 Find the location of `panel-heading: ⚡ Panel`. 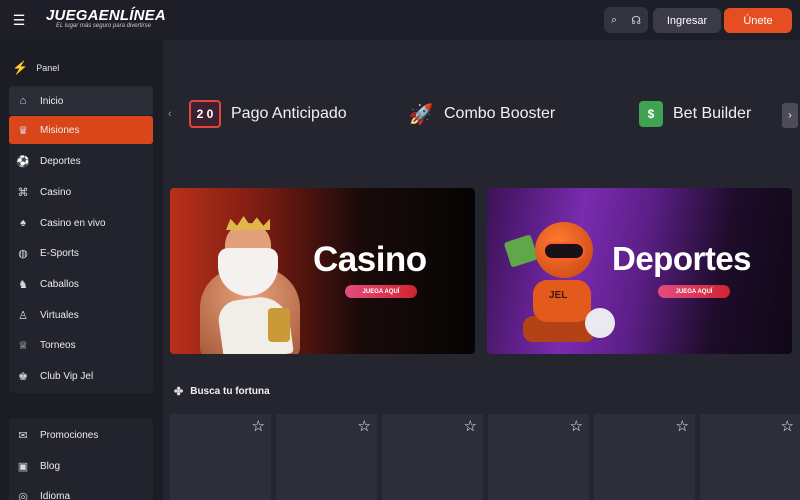

panel-heading: ⚡ Panel is located at coordinates (35, 68).